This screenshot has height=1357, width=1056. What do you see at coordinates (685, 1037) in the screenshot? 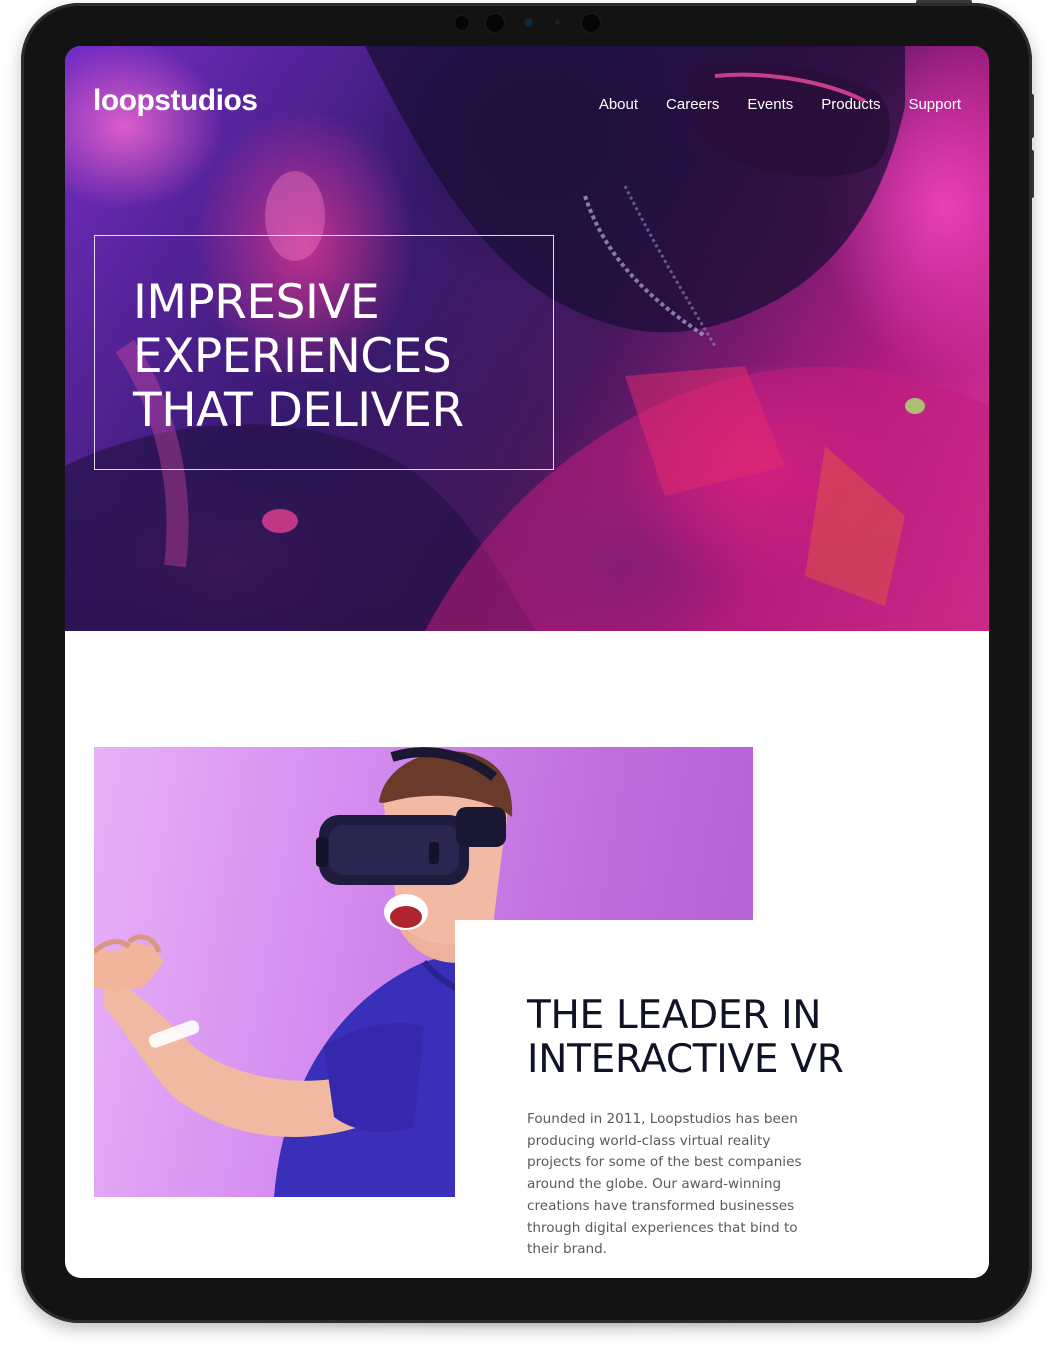
I see `leader-title: THE LEADER IN INTERACTIVE VR` at bounding box center [685, 1037].